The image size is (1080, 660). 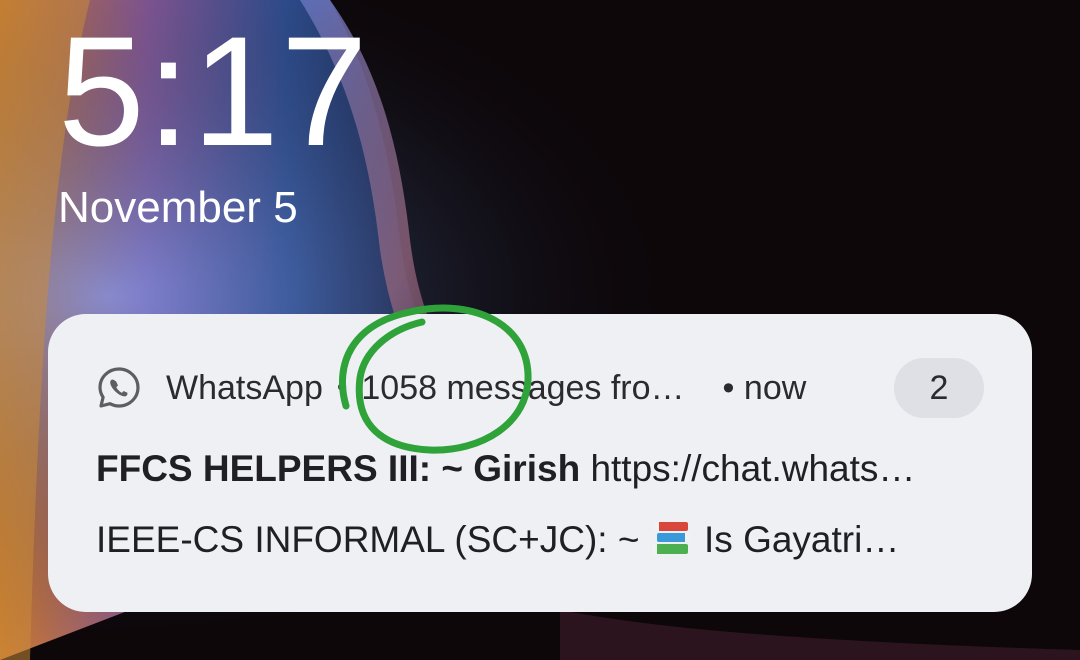 What do you see at coordinates (352, 539) in the screenshot?
I see `message-group: IEEE-CS INFORMAL (SC+JC):` at bounding box center [352, 539].